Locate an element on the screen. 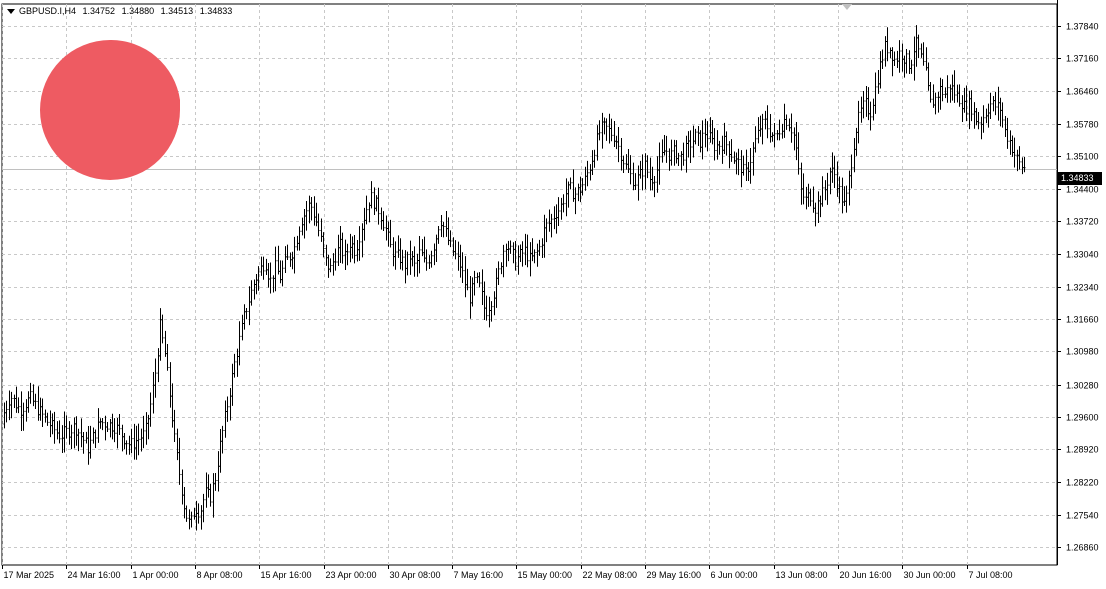 The width and height of the screenshot is (1106, 589). y-tick-label: 1.30980 is located at coordinates (1082, 352).